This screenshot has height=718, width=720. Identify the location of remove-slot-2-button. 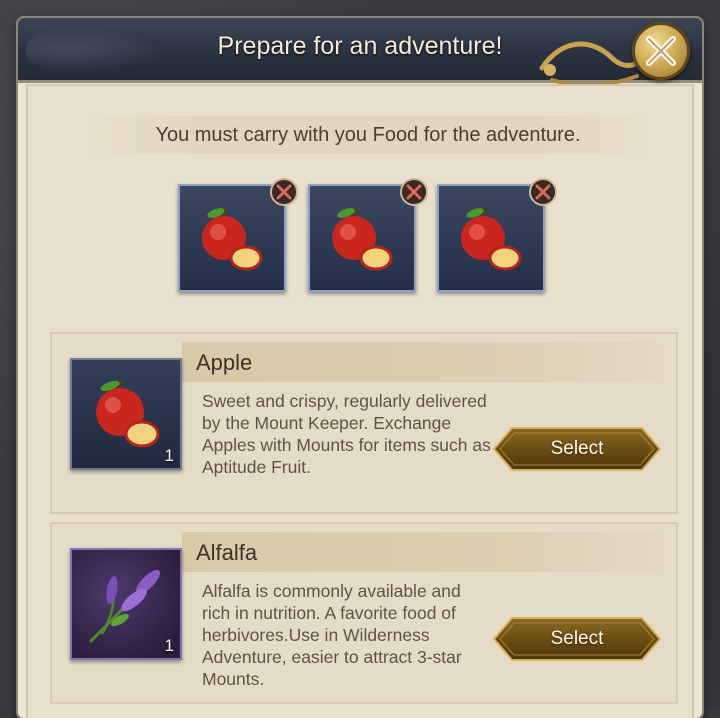
(414, 192).